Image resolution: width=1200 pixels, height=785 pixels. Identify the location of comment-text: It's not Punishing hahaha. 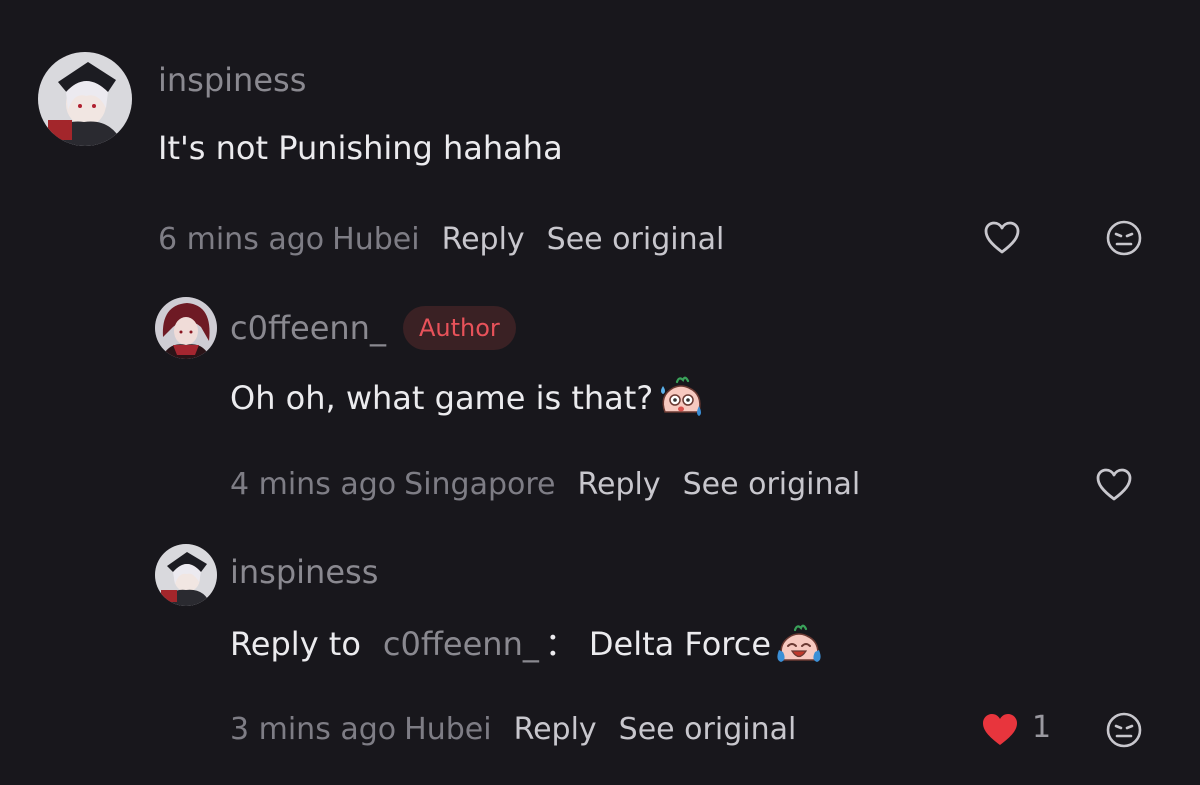
(360, 148).